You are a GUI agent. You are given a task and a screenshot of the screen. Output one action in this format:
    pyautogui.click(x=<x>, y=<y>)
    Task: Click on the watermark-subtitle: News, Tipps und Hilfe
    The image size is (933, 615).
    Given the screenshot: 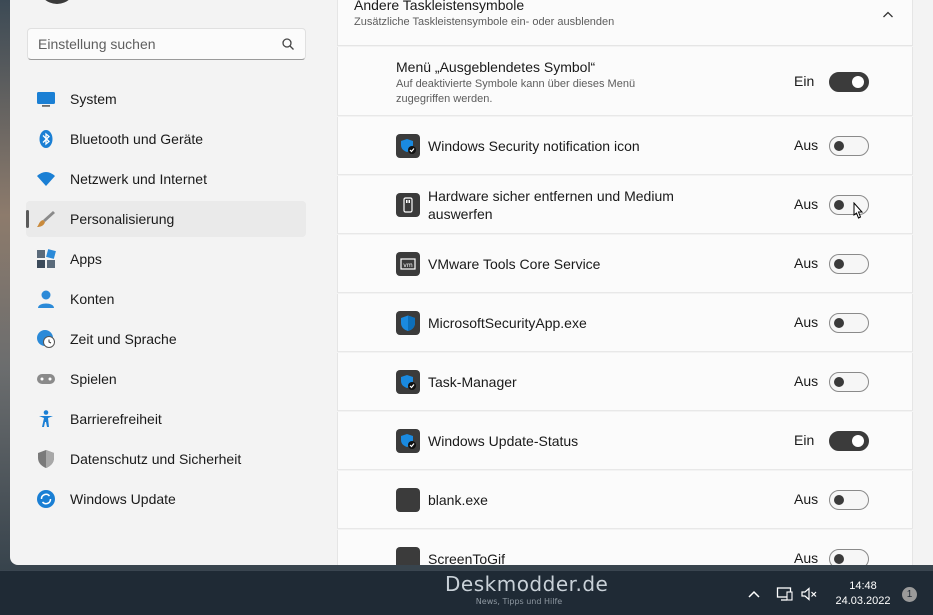 What is the action you would take?
    pyautogui.click(x=519, y=601)
    